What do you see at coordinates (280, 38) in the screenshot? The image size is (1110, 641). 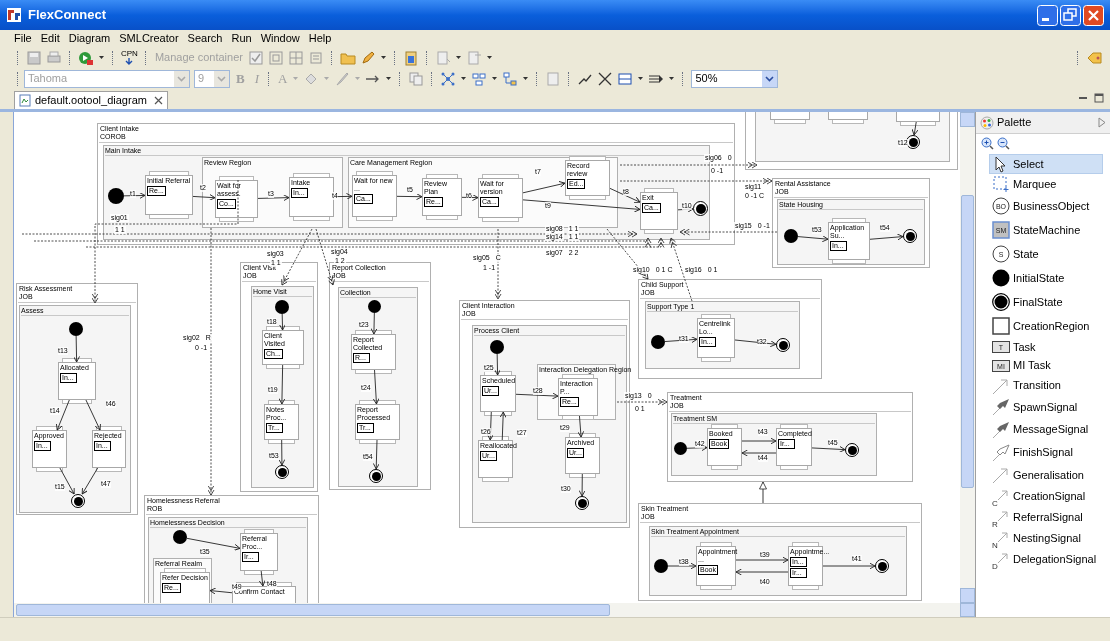 I see `menu-item: Window` at bounding box center [280, 38].